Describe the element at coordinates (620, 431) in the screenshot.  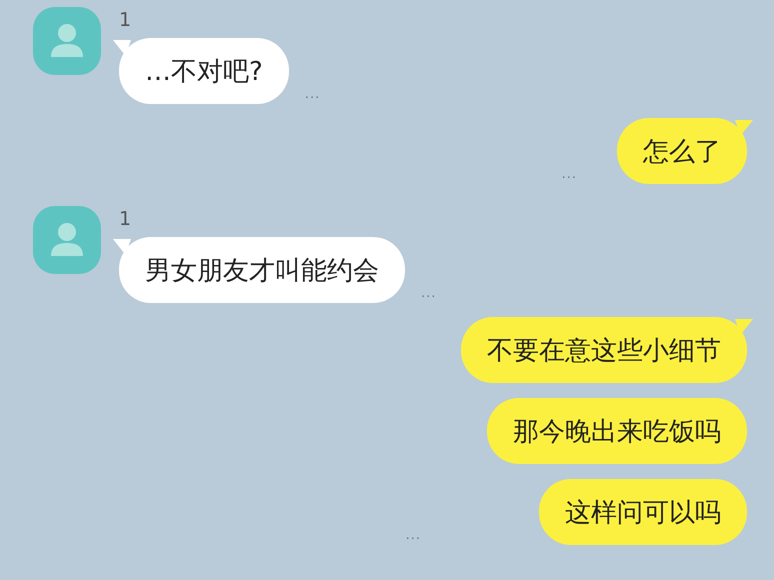
I see `message-bubble: 那今晚出来吃饭吗` at that location.